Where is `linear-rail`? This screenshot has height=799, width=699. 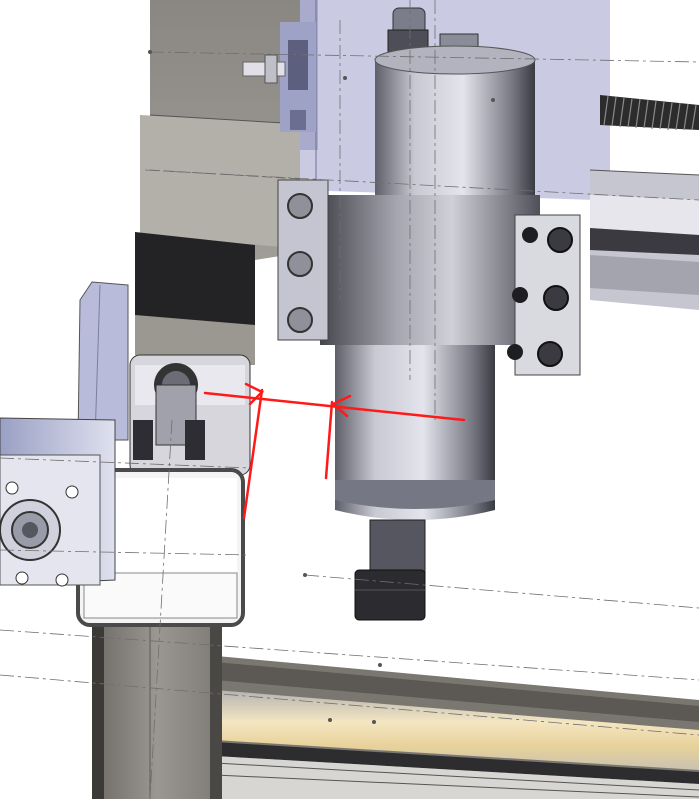
linear-rail is located at coordinates (644, 239).